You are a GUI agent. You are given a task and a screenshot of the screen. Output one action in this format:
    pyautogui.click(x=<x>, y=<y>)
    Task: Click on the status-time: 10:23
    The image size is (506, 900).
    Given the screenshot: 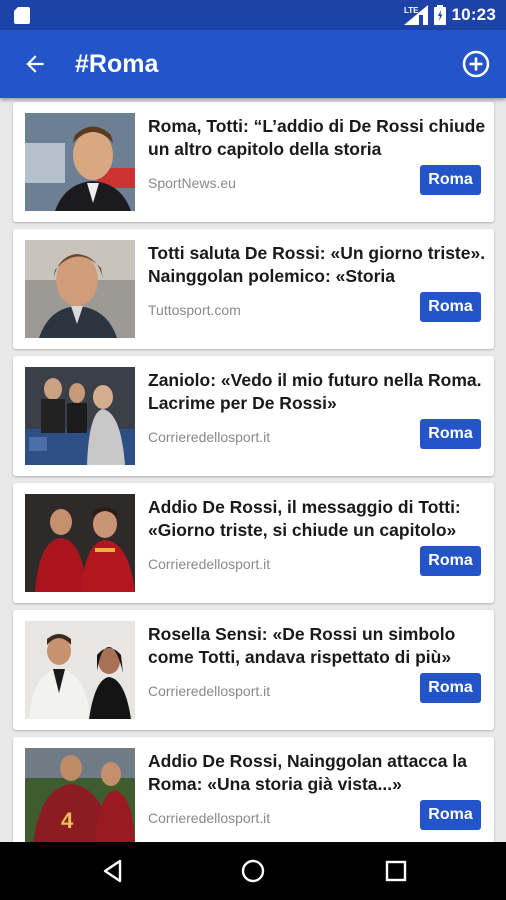 What is the action you would take?
    pyautogui.click(x=473, y=14)
    